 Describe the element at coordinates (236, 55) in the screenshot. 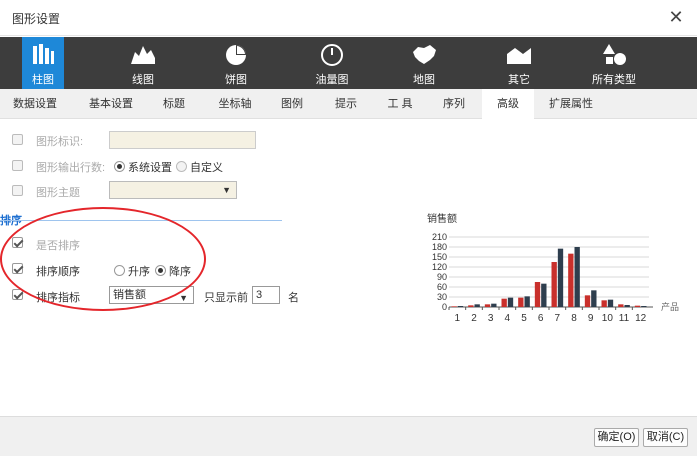

I see `pie-chart-icon` at that location.